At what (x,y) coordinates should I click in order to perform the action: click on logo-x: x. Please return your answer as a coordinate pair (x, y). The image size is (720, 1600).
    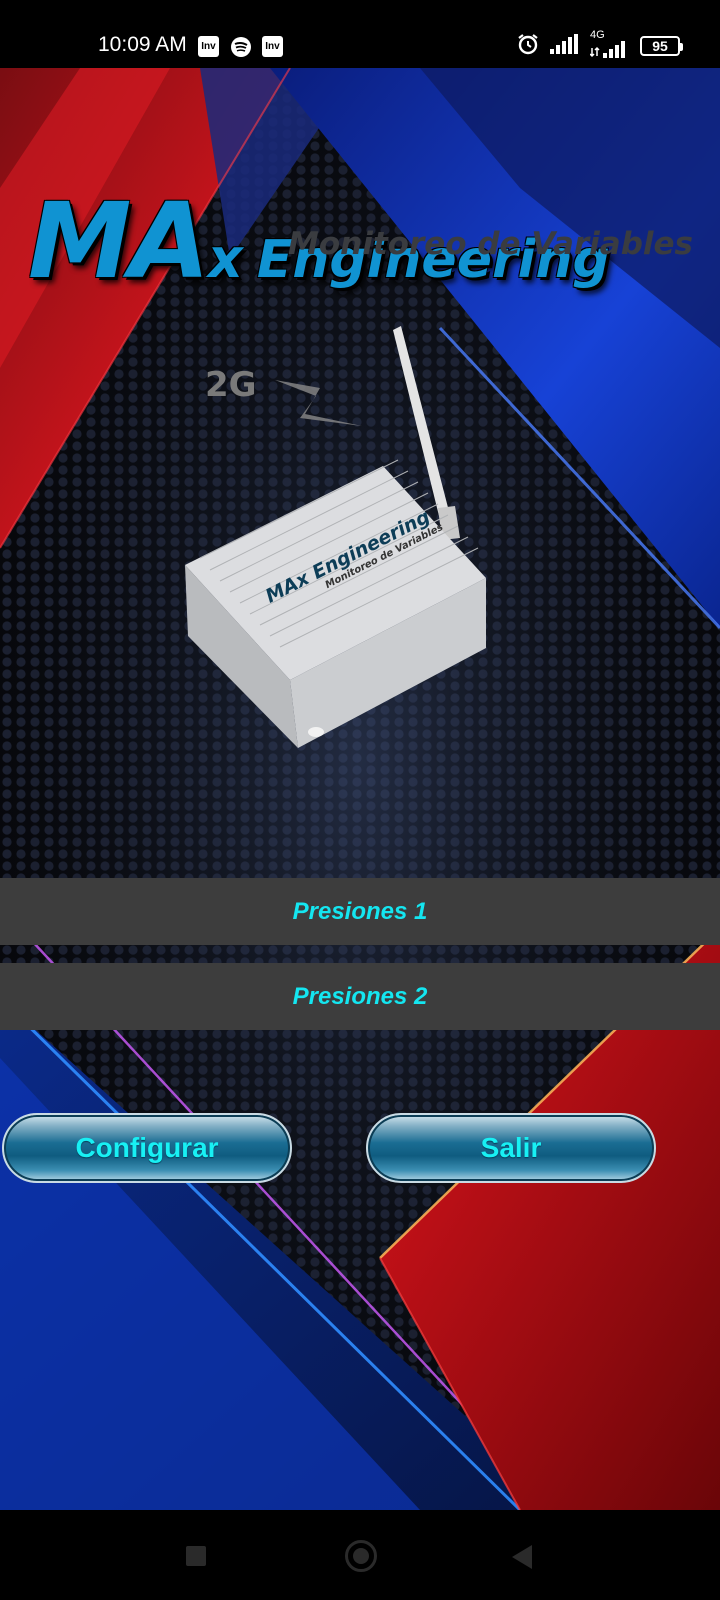
    Looking at the image, I should click on (225, 258).